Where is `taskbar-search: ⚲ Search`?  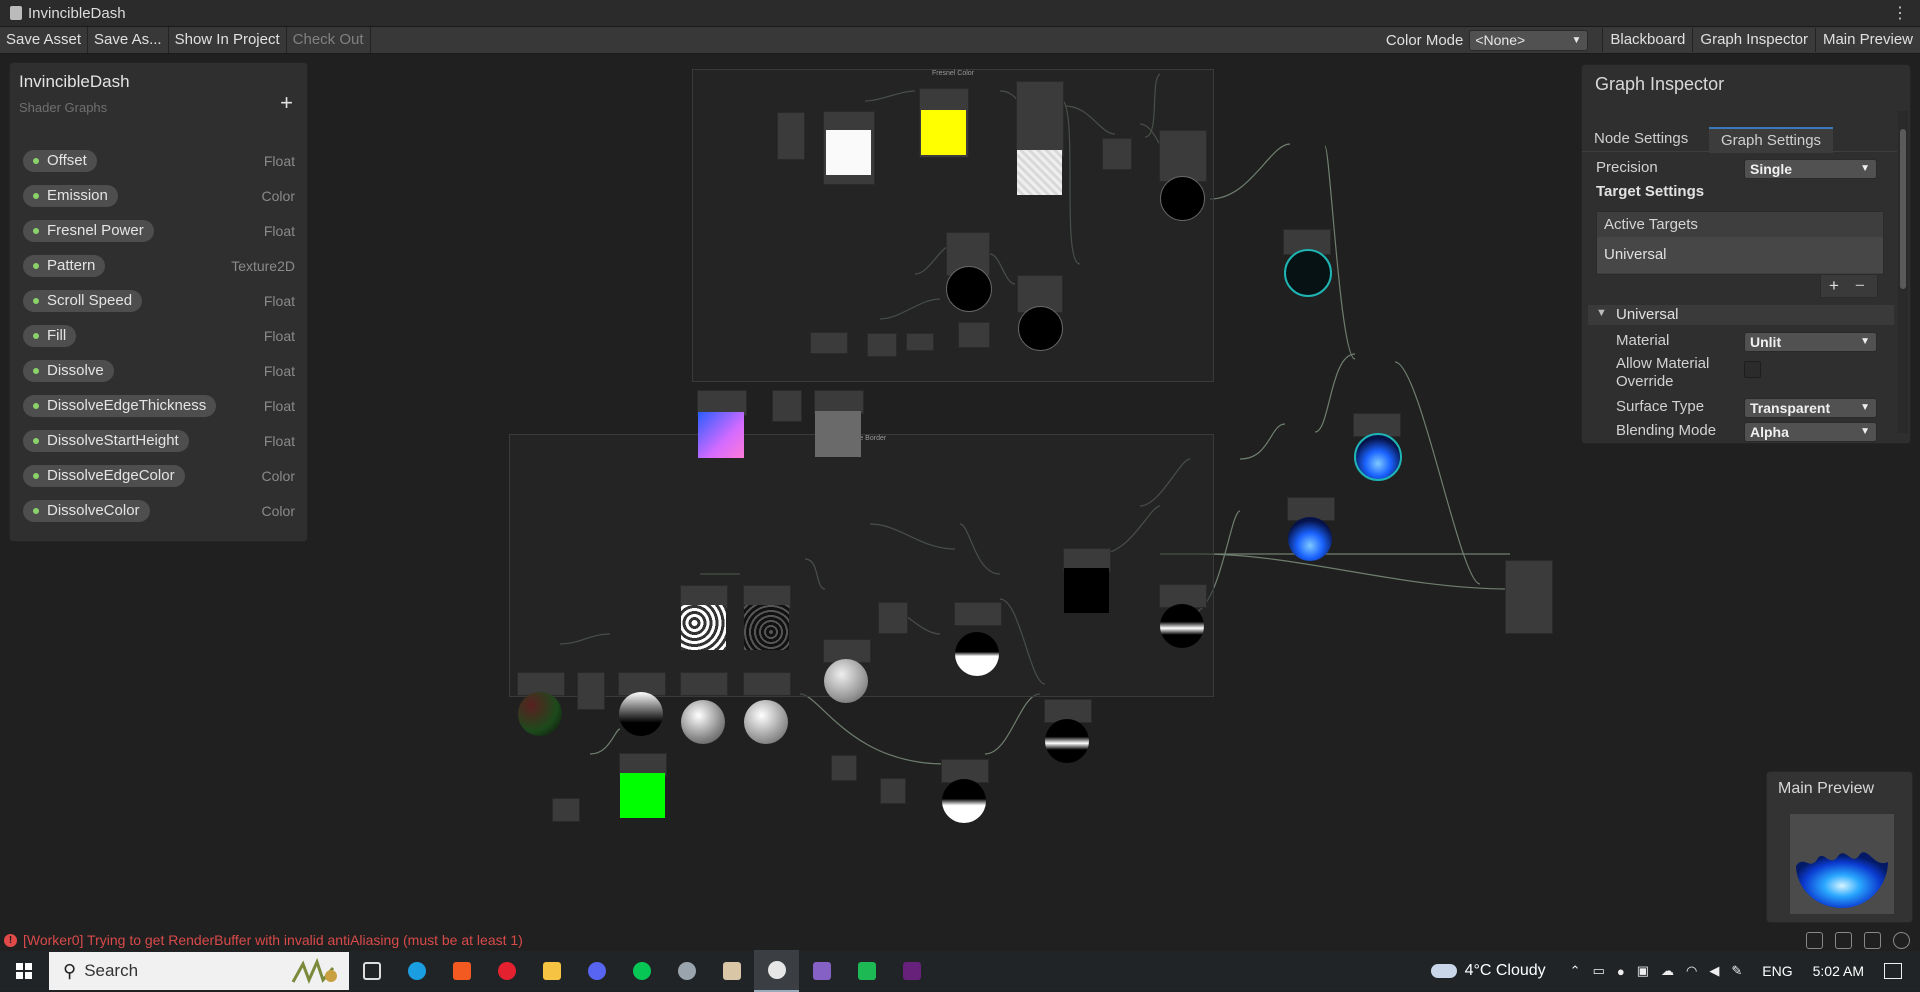
taskbar-search: ⚲ Search is located at coordinates (199, 971).